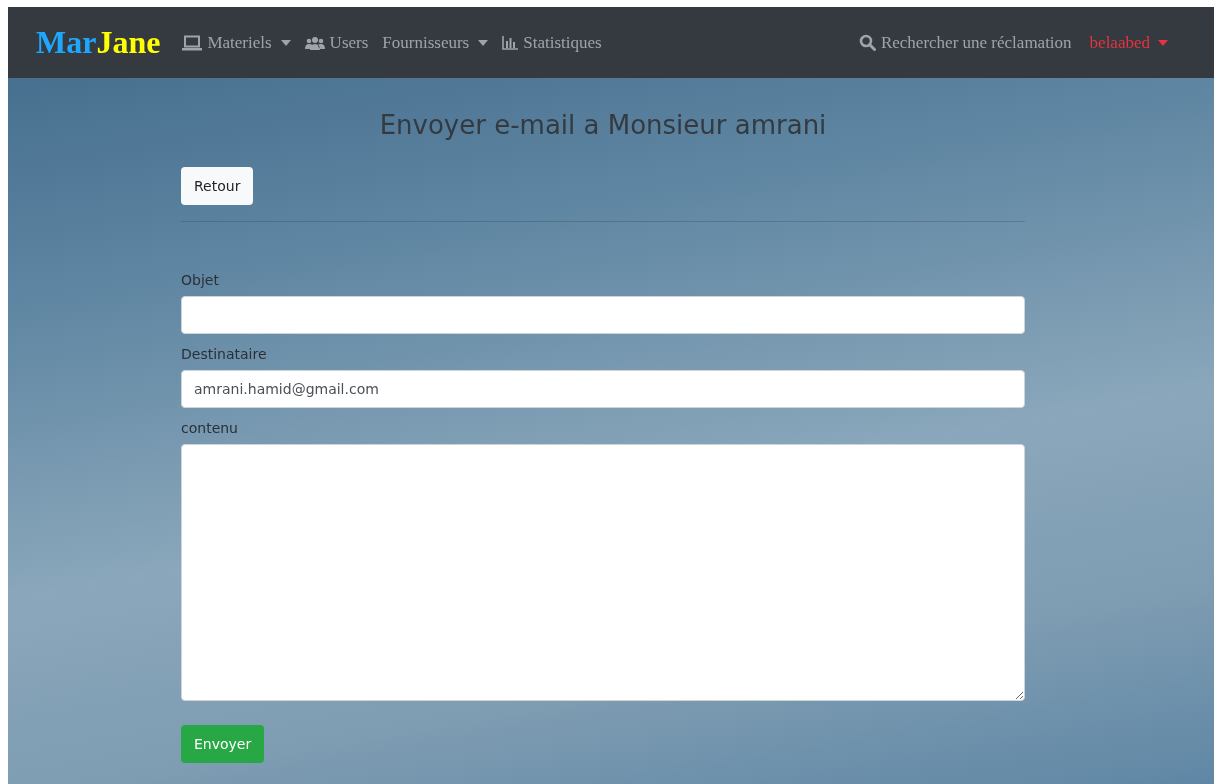 This screenshot has height=784, width=1214. I want to click on nav-link: Users, so click(336, 42).